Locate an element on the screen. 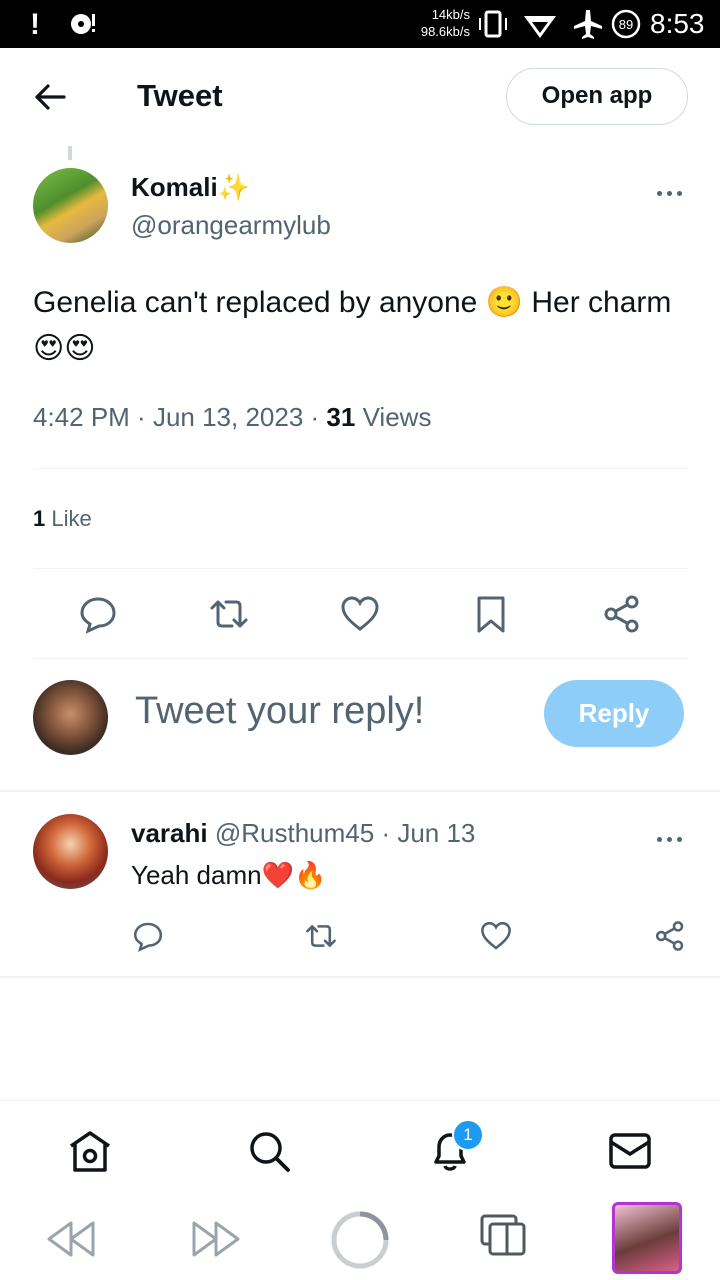  tabs-switcher-icon is located at coordinates (503, 1235).